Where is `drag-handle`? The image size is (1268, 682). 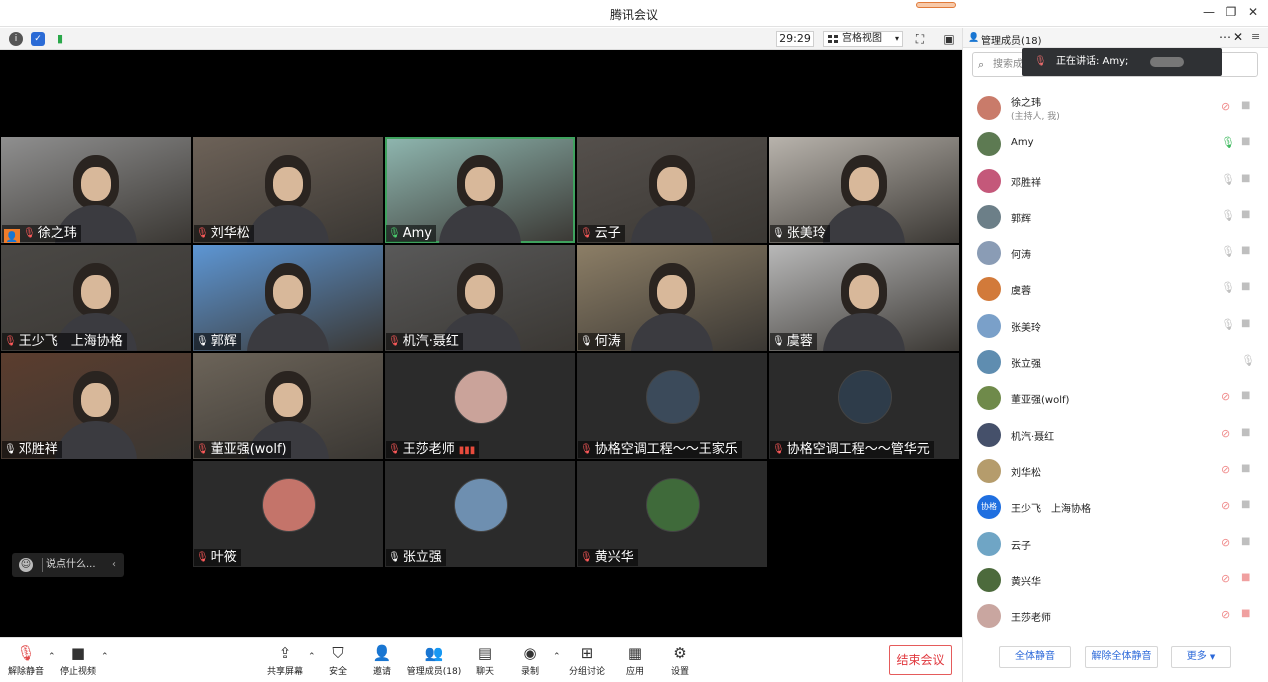
drag-handle is located at coordinates (936, 5).